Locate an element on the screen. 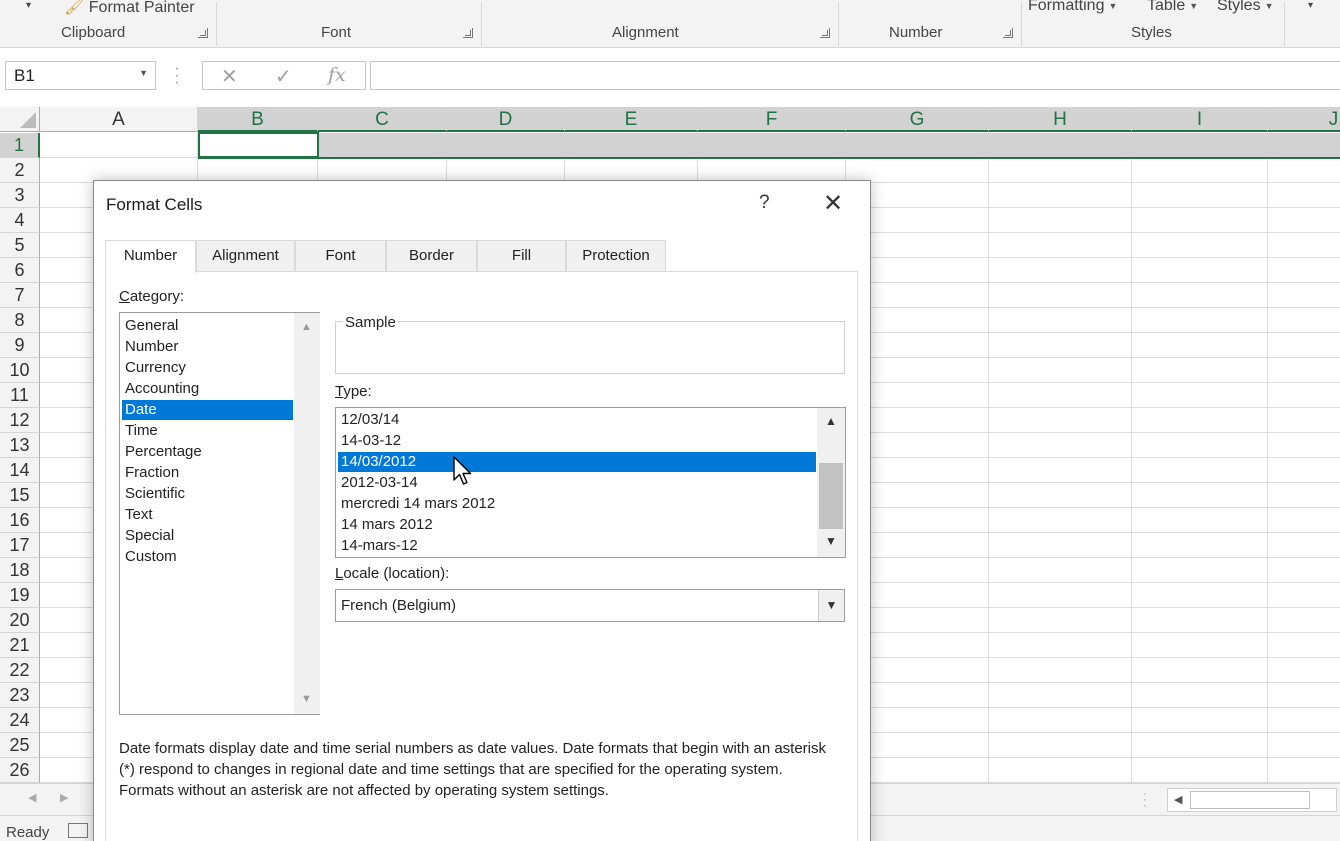 The width and height of the screenshot is (1340, 841). row-header-12: 12 is located at coordinates (20, 420).